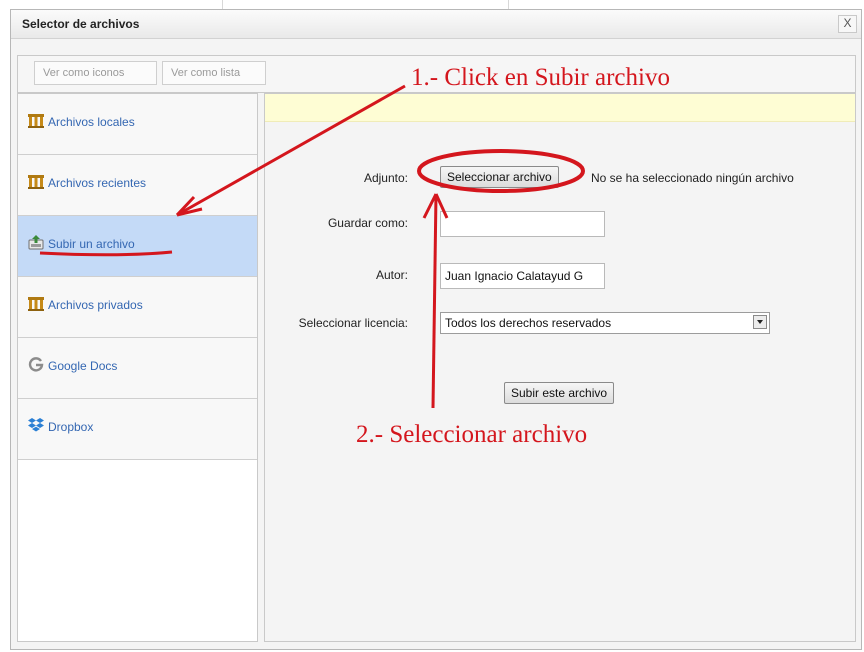 The image size is (864, 652). I want to click on sidebar-item-label: Google Docs, so click(83, 366).